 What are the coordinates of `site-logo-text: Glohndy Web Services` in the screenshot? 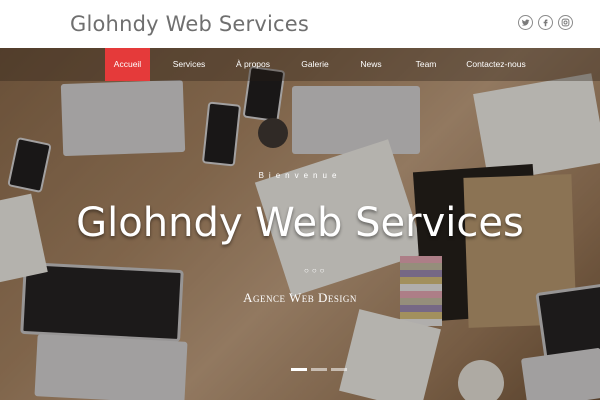 It's located at (189, 24).